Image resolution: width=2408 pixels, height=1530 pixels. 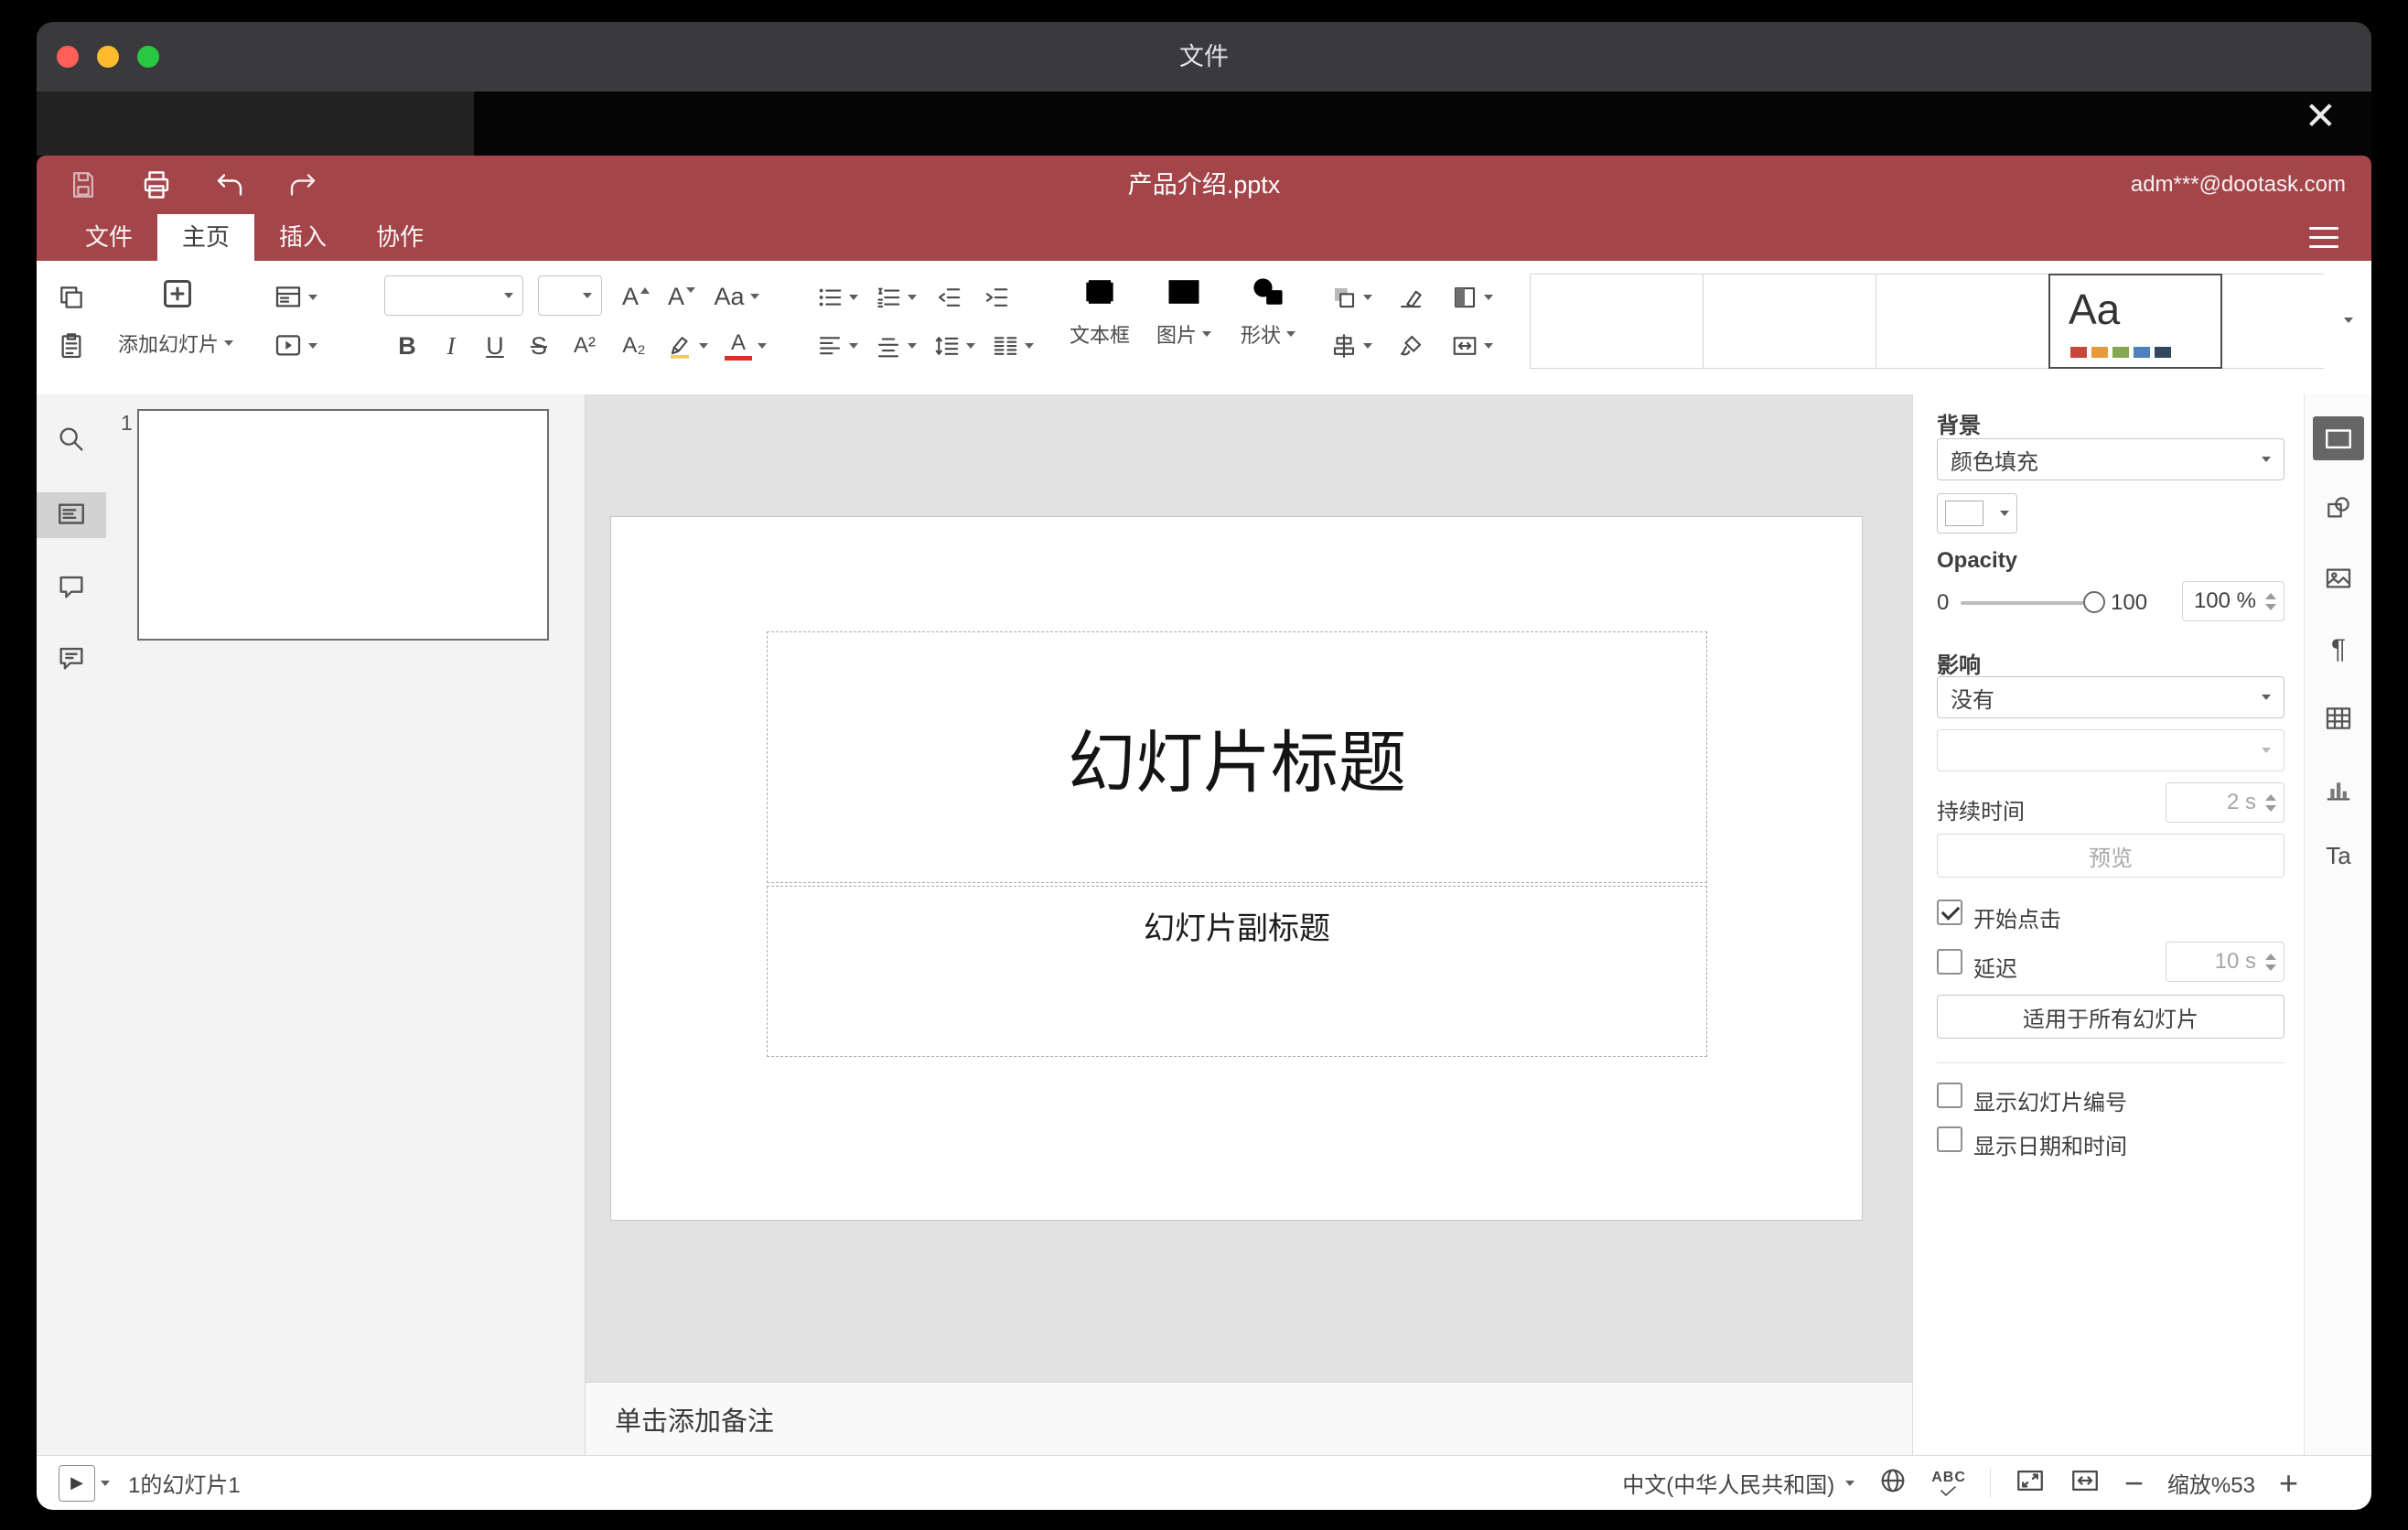 I want to click on tab-insert: 插入, so click(x=302, y=237).